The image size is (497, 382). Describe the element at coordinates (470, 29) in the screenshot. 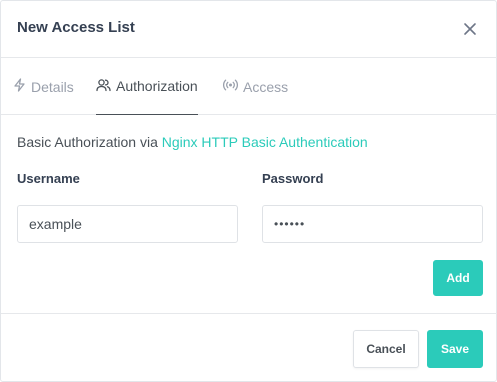

I see `close-icon` at that location.